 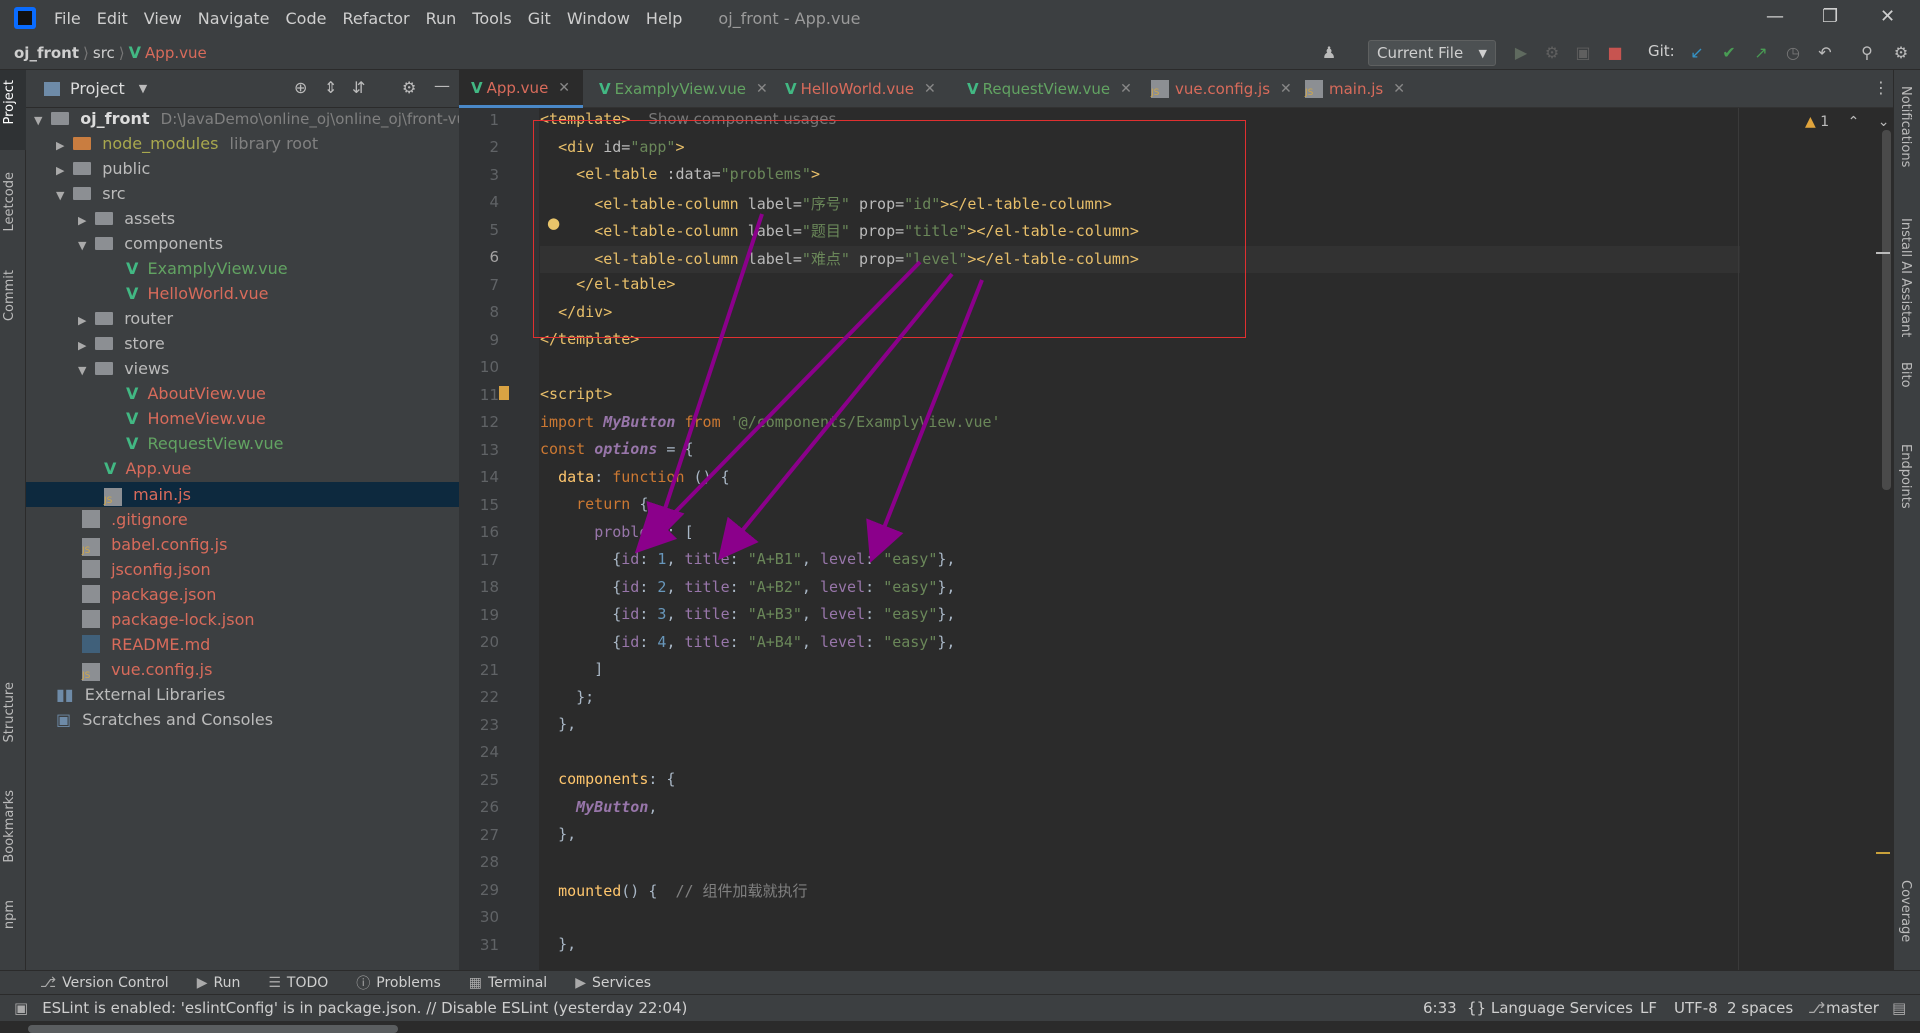 I want to click on code-line-11: <script>, so click(x=576, y=394).